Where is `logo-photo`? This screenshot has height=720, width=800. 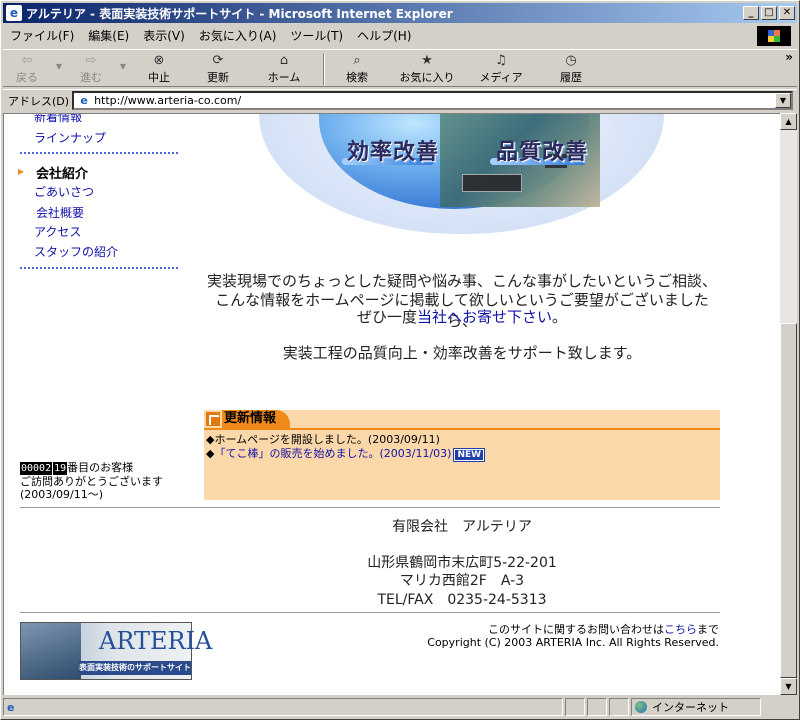
logo-photo is located at coordinates (51, 651).